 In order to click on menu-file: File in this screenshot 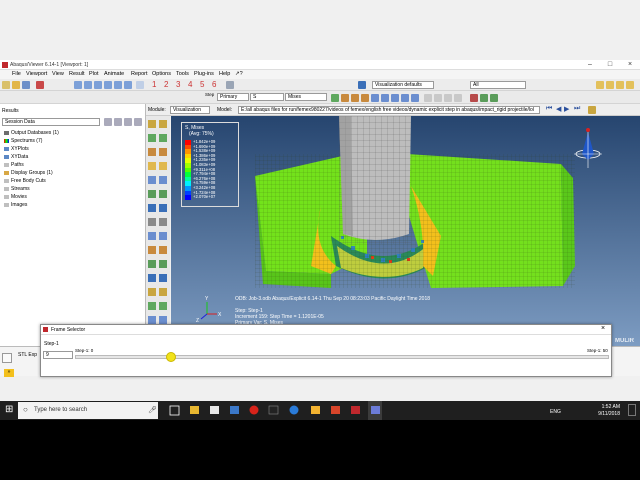, I will do `click(16, 74)`.